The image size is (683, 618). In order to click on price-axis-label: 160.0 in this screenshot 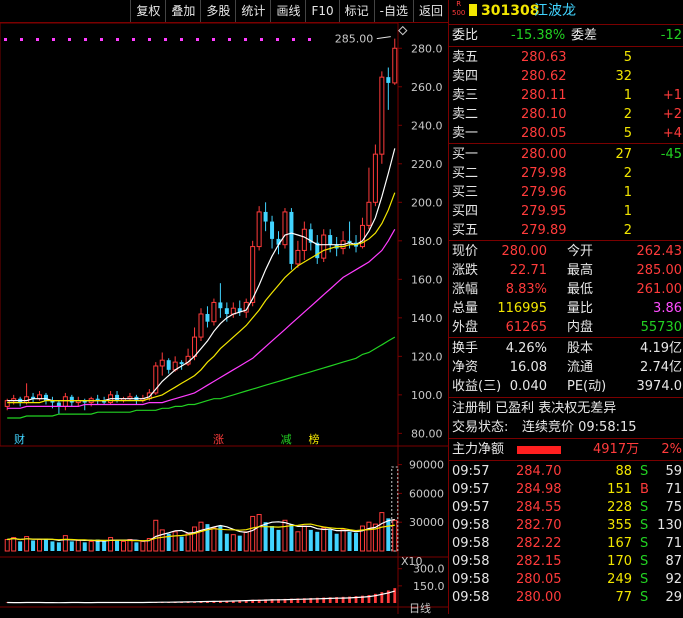, I will do `click(427, 279)`.